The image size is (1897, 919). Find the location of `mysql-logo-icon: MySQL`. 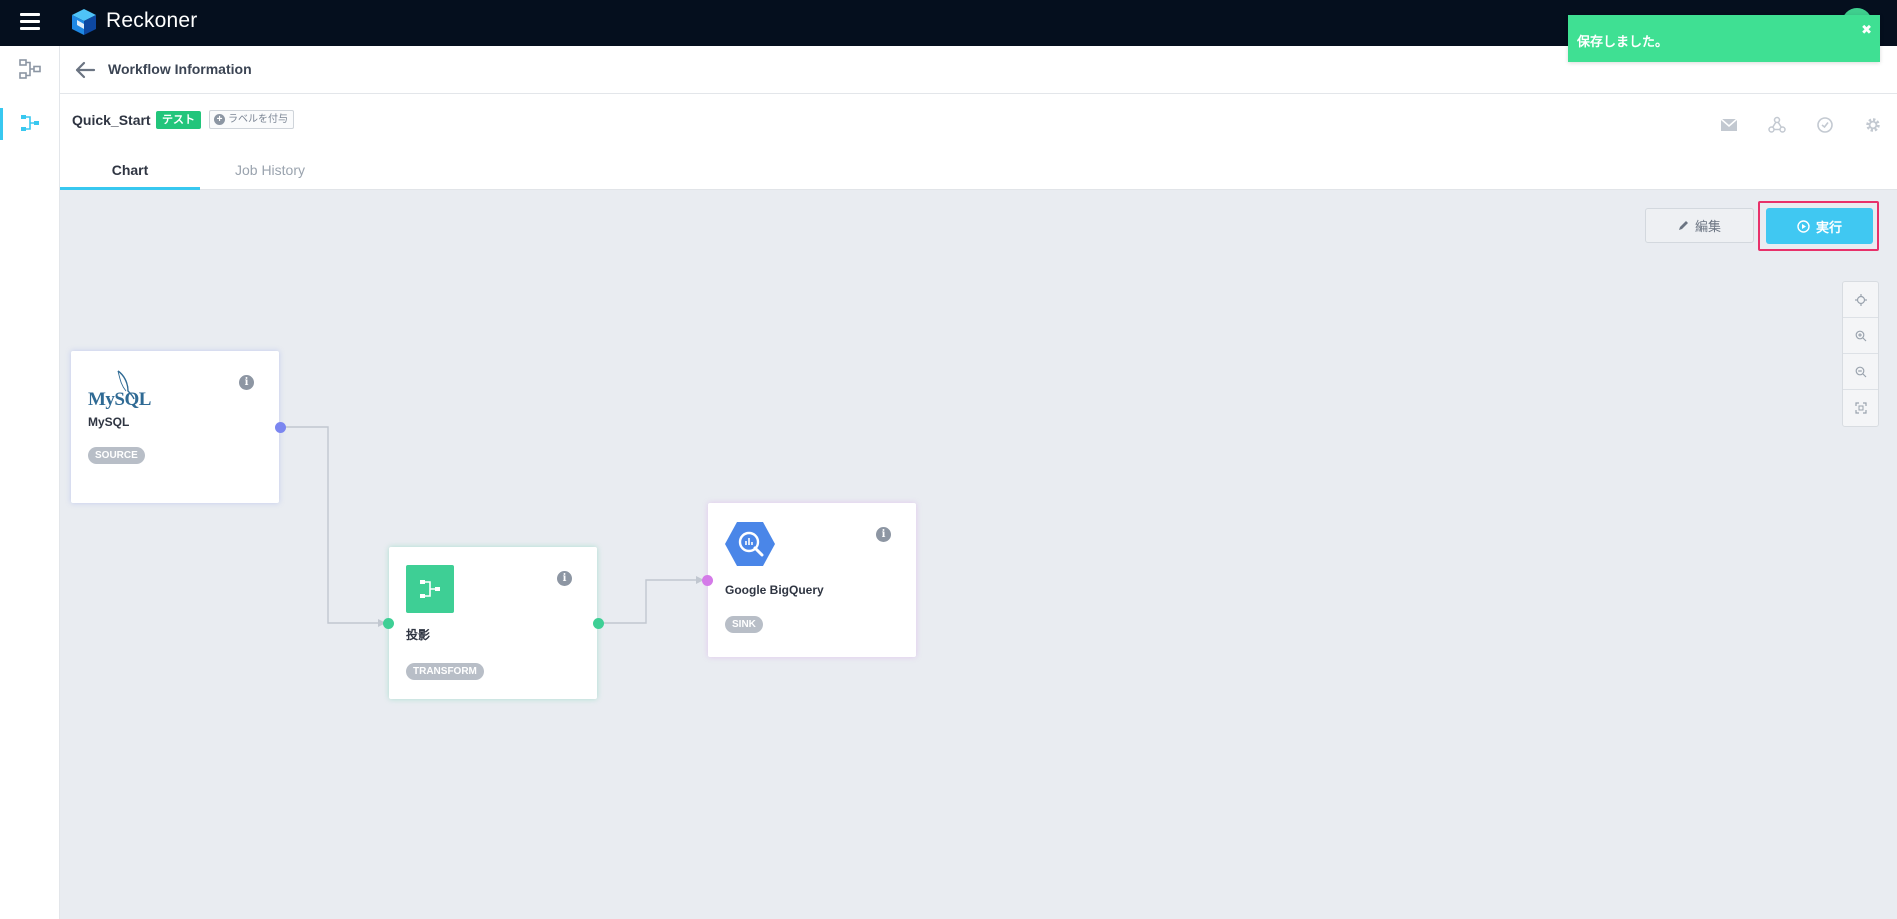

mysql-logo-icon: MySQL is located at coordinates (119, 391).